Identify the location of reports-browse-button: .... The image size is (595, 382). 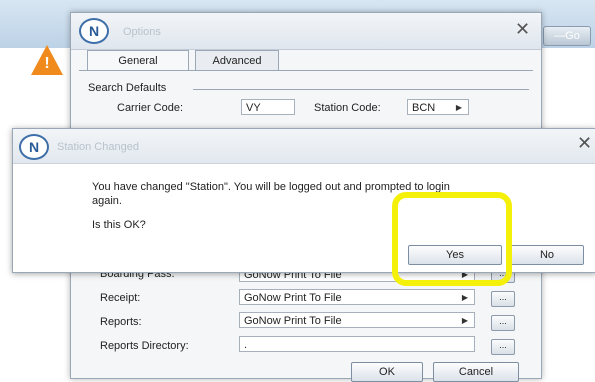
(503, 323).